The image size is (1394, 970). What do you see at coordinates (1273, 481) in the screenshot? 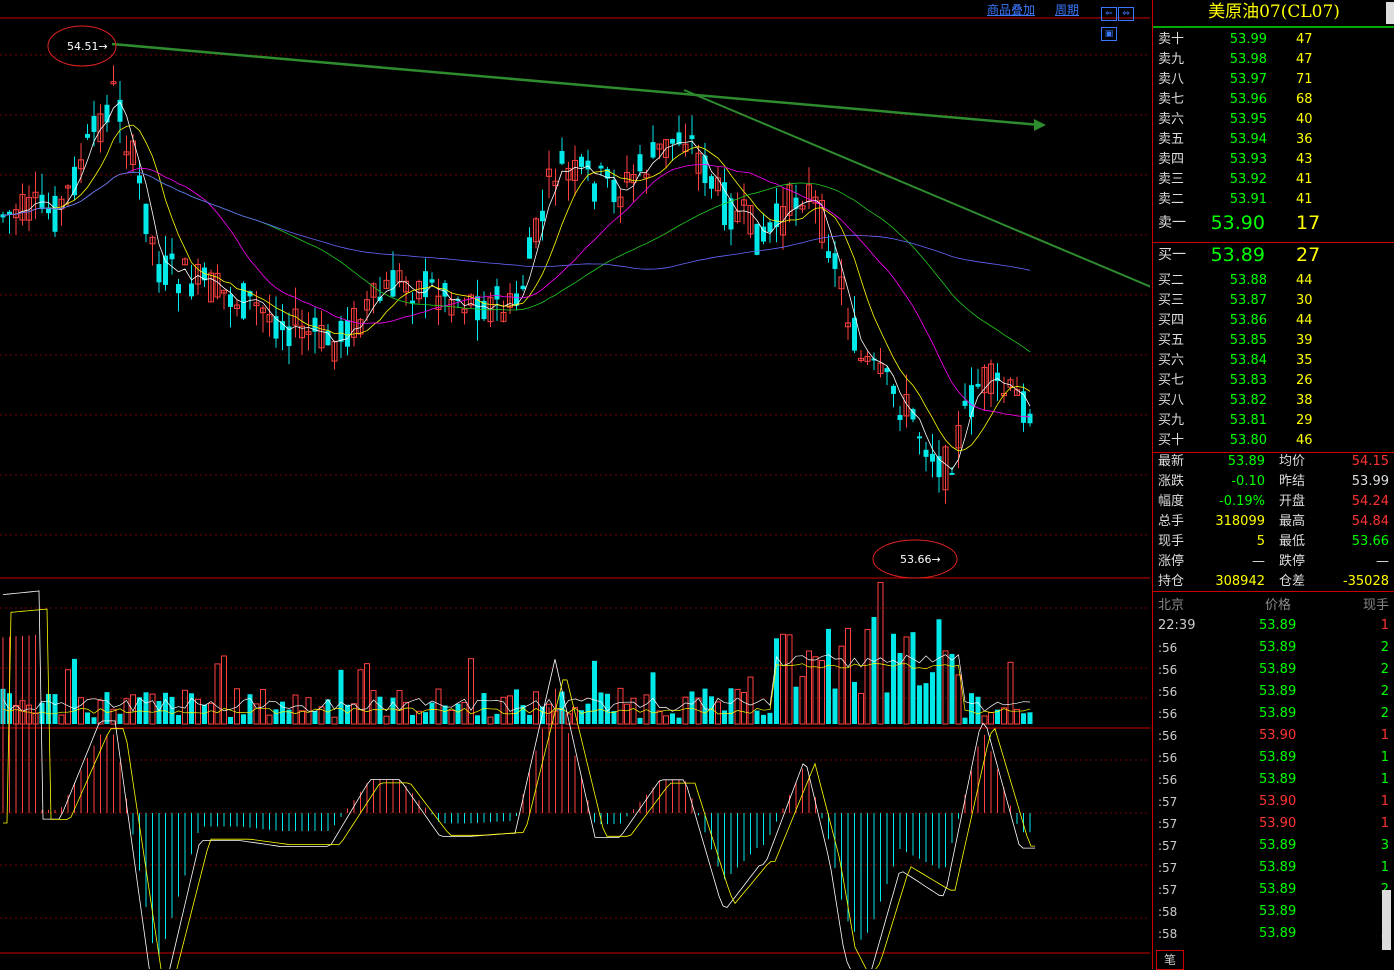
I see `stat-row: 涨跌 -0.10 昨结 53.99` at bounding box center [1273, 481].